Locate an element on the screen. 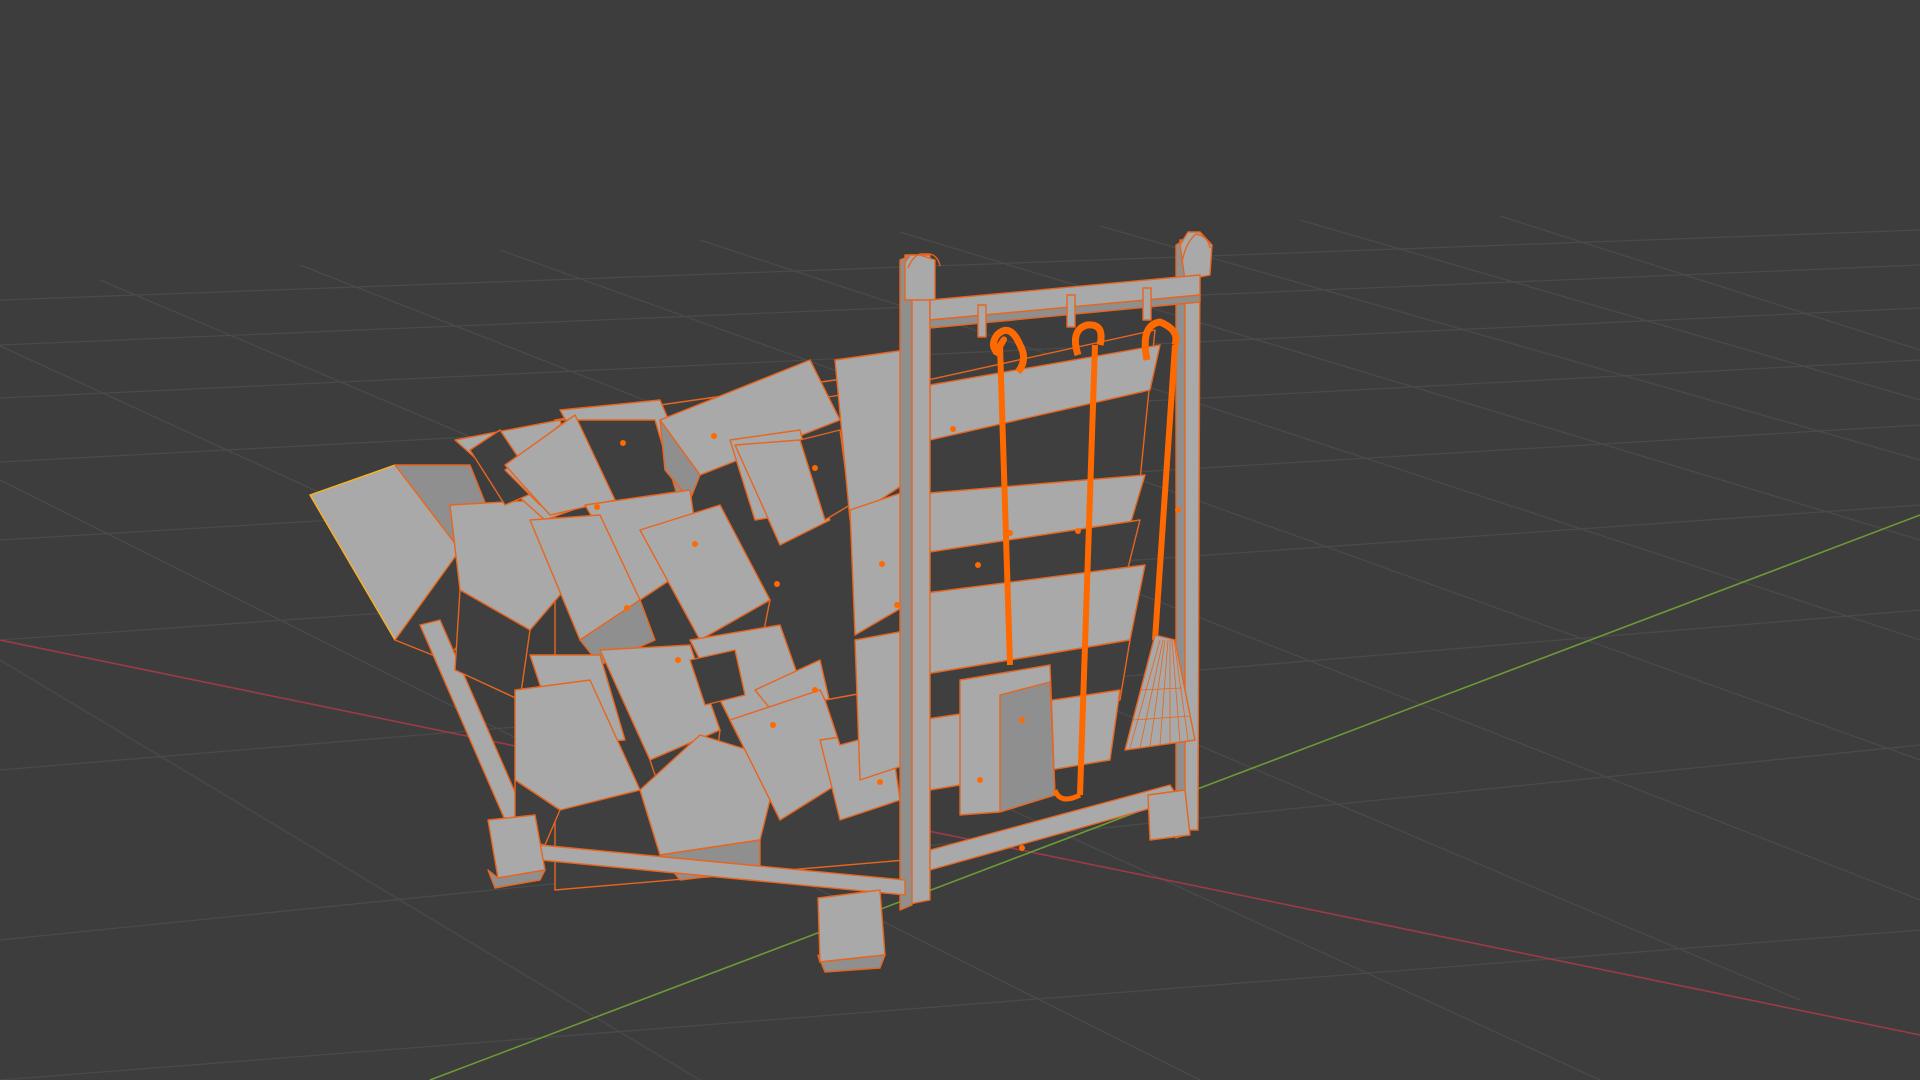  post-top-left is located at coordinates (920, 277).